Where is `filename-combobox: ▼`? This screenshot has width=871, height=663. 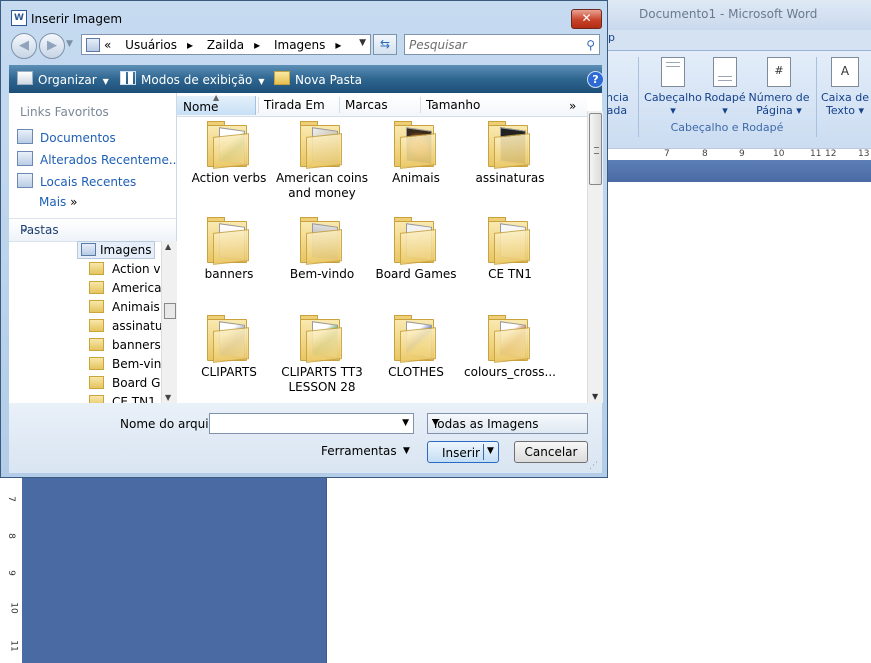
filename-combobox: ▼ is located at coordinates (311, 423).